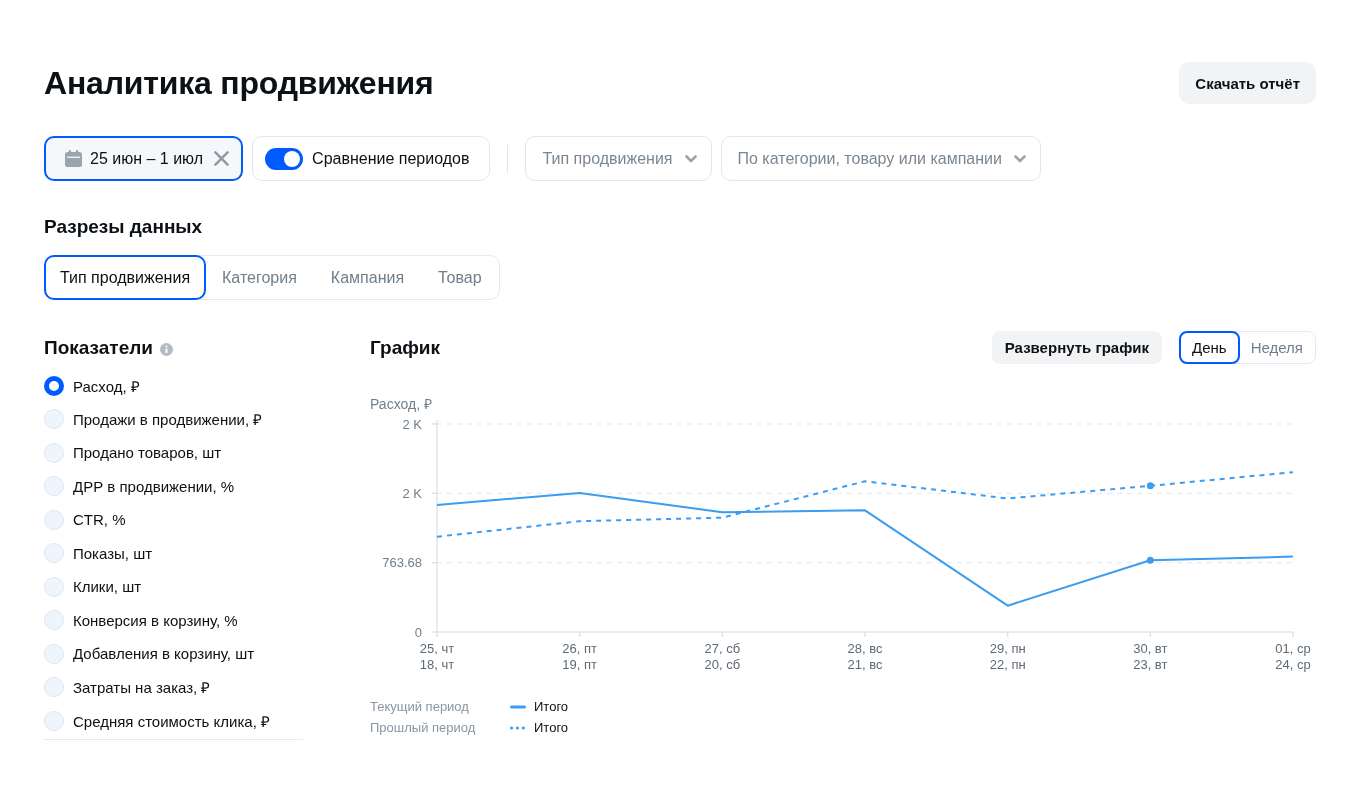 The width and height of the screenshot is (1360, 802). I want to click on x-tick-label: 22, пн, so click(1007, 664).